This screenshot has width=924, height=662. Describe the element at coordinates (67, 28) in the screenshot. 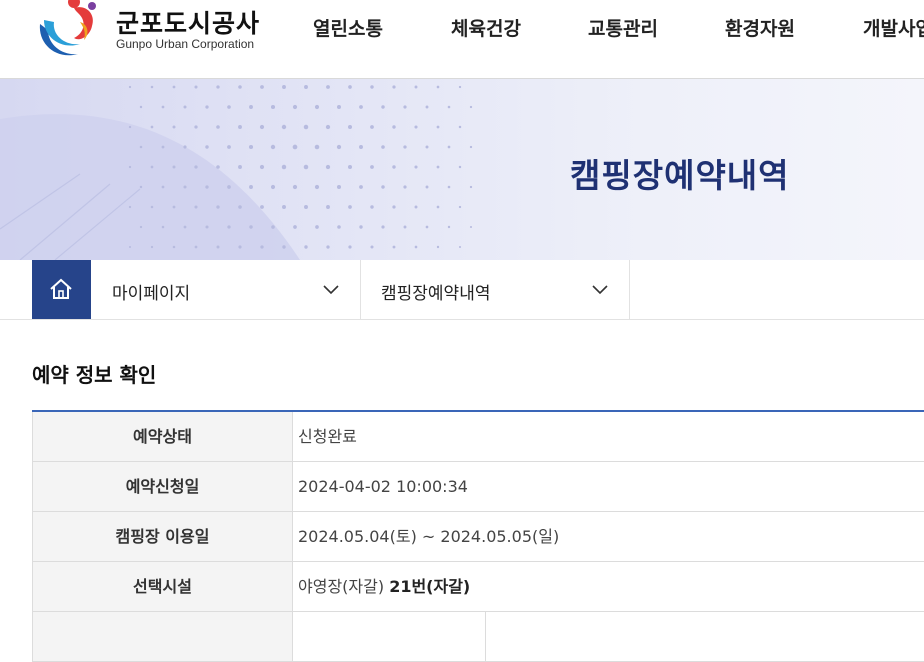

I see `gunpo-logo-icon` at that location.